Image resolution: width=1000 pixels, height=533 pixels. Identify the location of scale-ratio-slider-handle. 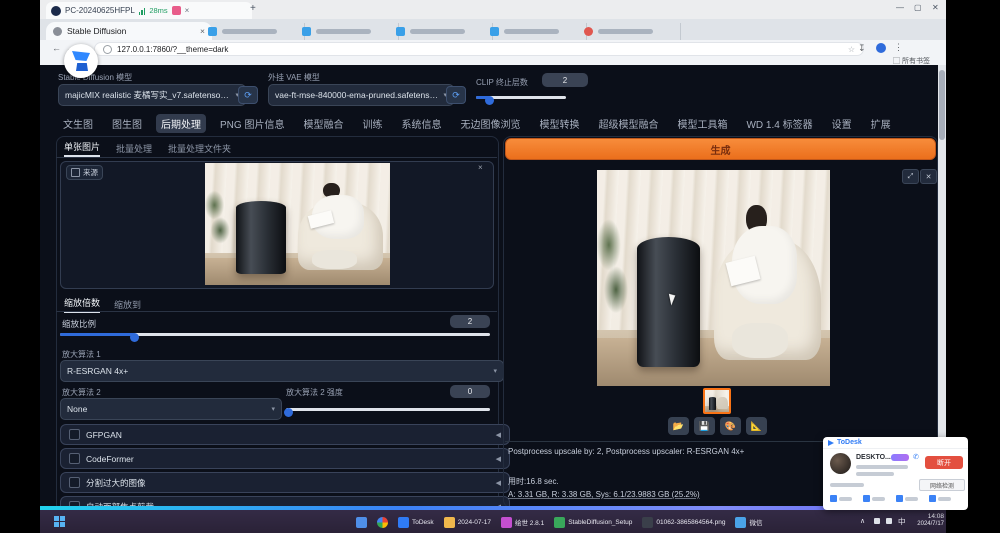
(134, 337).